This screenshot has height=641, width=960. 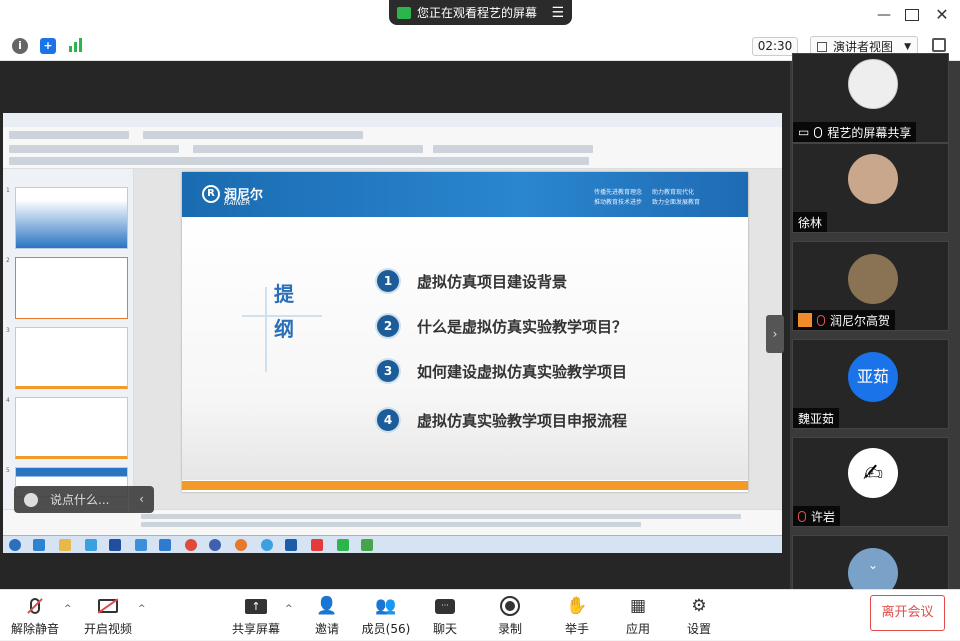 I want to click on settings-label: 设置, so click(x=698, y=629).